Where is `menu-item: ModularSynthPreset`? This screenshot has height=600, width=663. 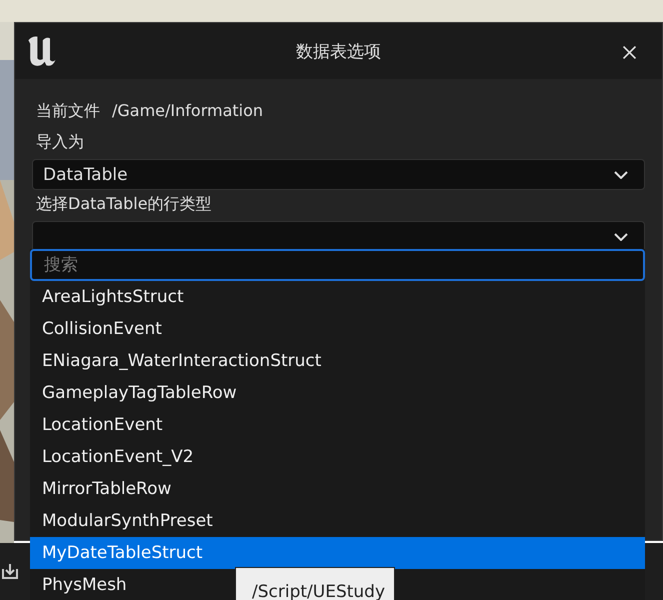 menu-item: ModularSynthPreset is located at coordinates (337, 521).